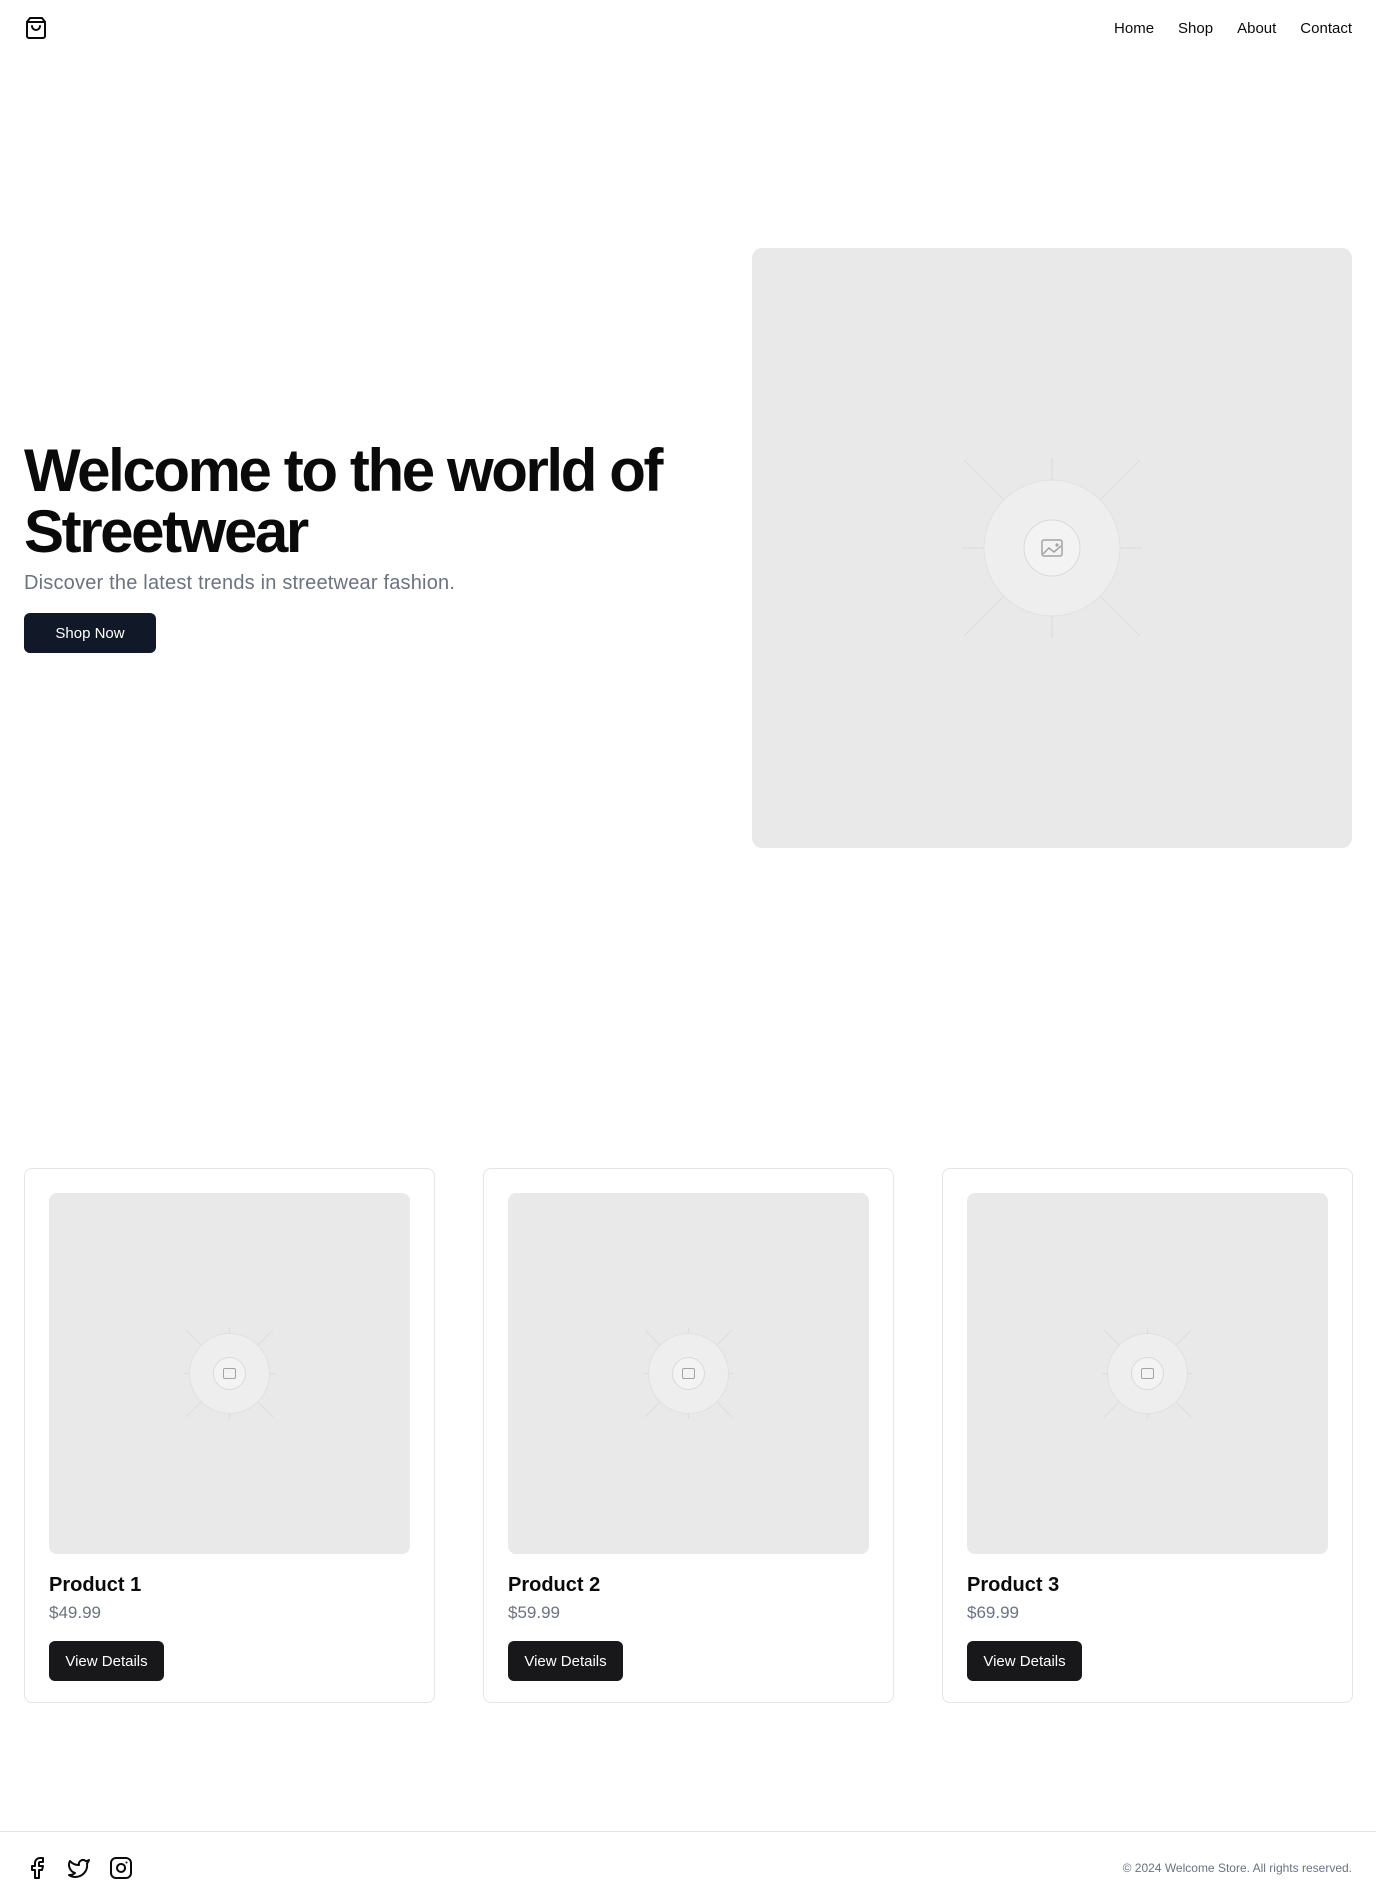 This screenshot has height=1904, width=1376. I want to click on hero-image-placeholder, so click(1052, 548).